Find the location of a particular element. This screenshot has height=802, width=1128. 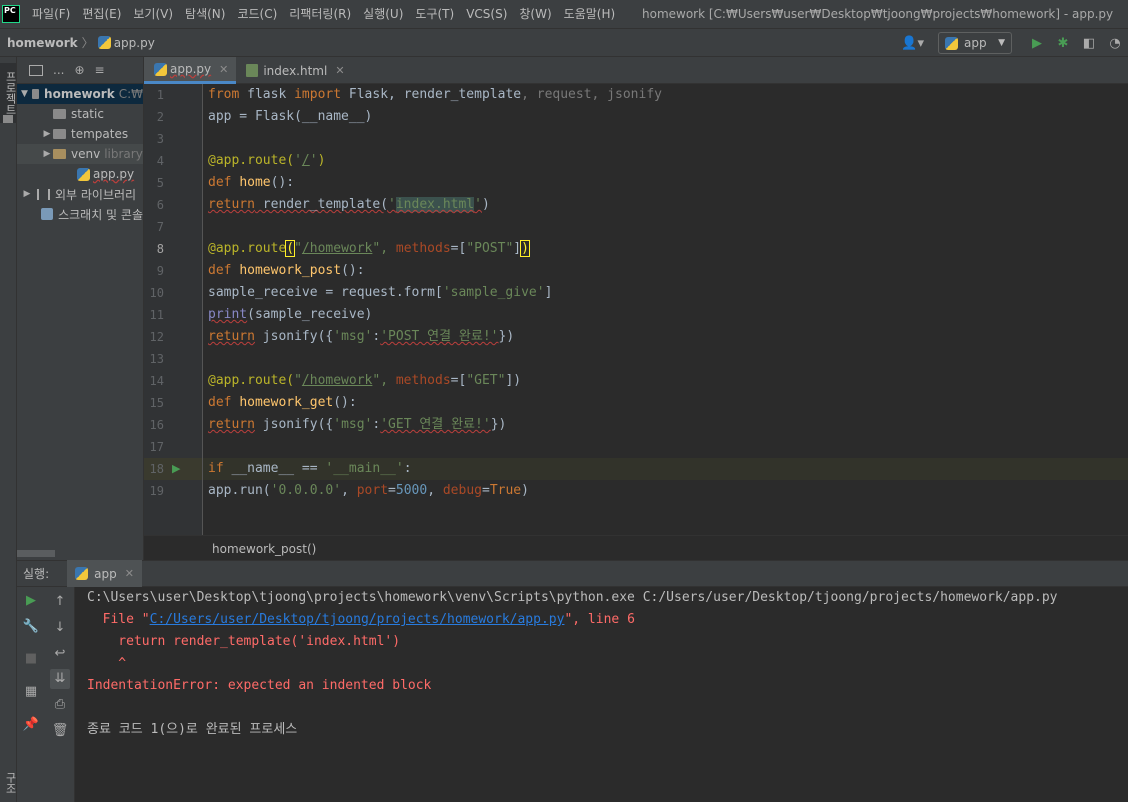

tree-item-hint: library is located at coordinates (123, 154).